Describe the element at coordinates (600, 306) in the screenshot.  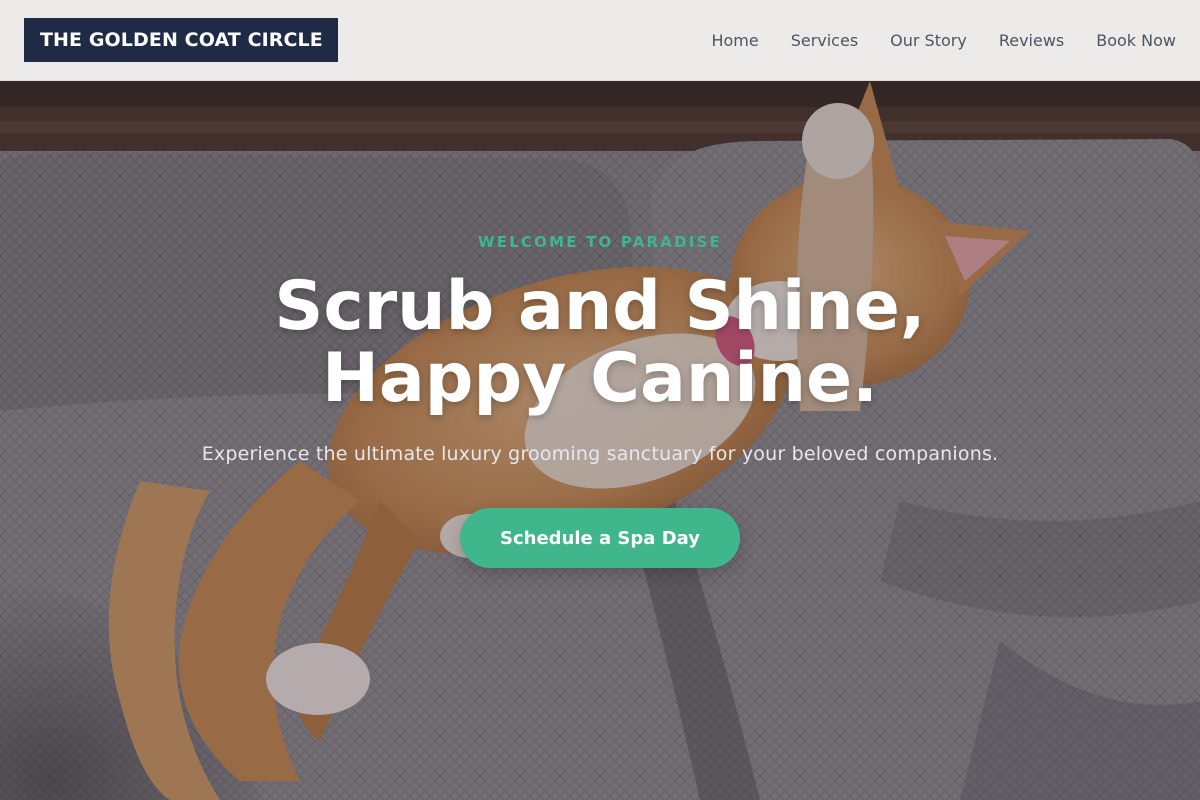
I see `hero-headline-line-1: Scrub and Shine,` at that location.